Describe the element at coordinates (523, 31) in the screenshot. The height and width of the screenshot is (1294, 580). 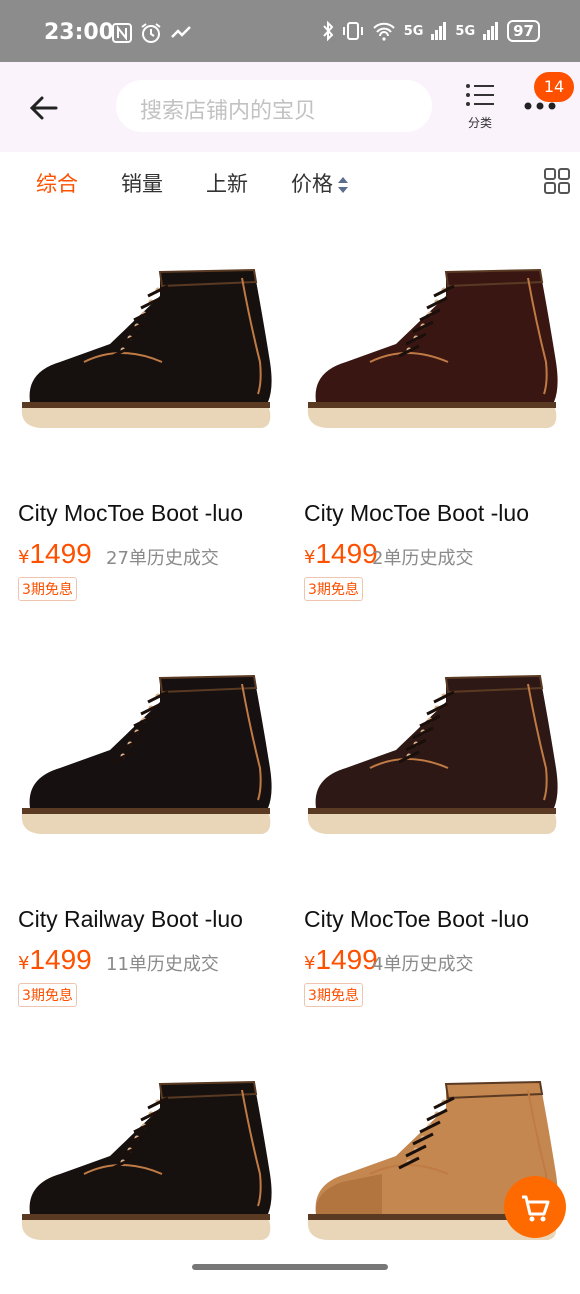
I see `battery-indicator: 97` at that location.